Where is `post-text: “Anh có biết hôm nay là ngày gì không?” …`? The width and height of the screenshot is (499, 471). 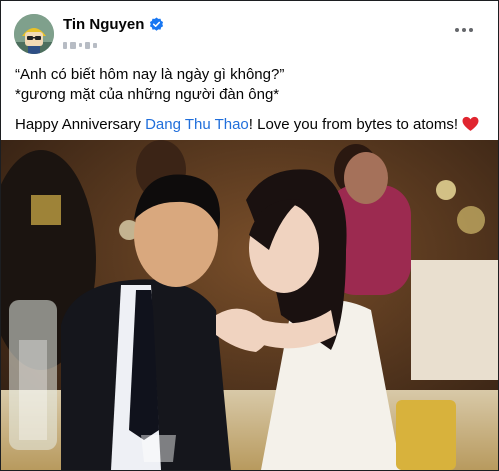
post-text: “Anh có biết hôm nay là ngày gì không?” … is located at coordinates (250, 101).